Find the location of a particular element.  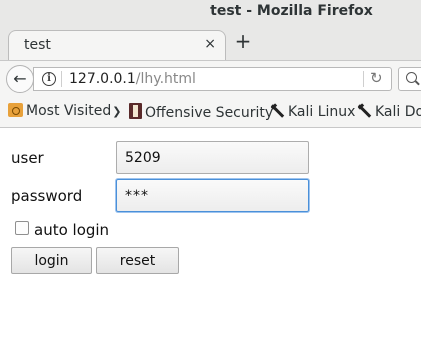

new-tab-button: + is located at coordinates (243, 42).